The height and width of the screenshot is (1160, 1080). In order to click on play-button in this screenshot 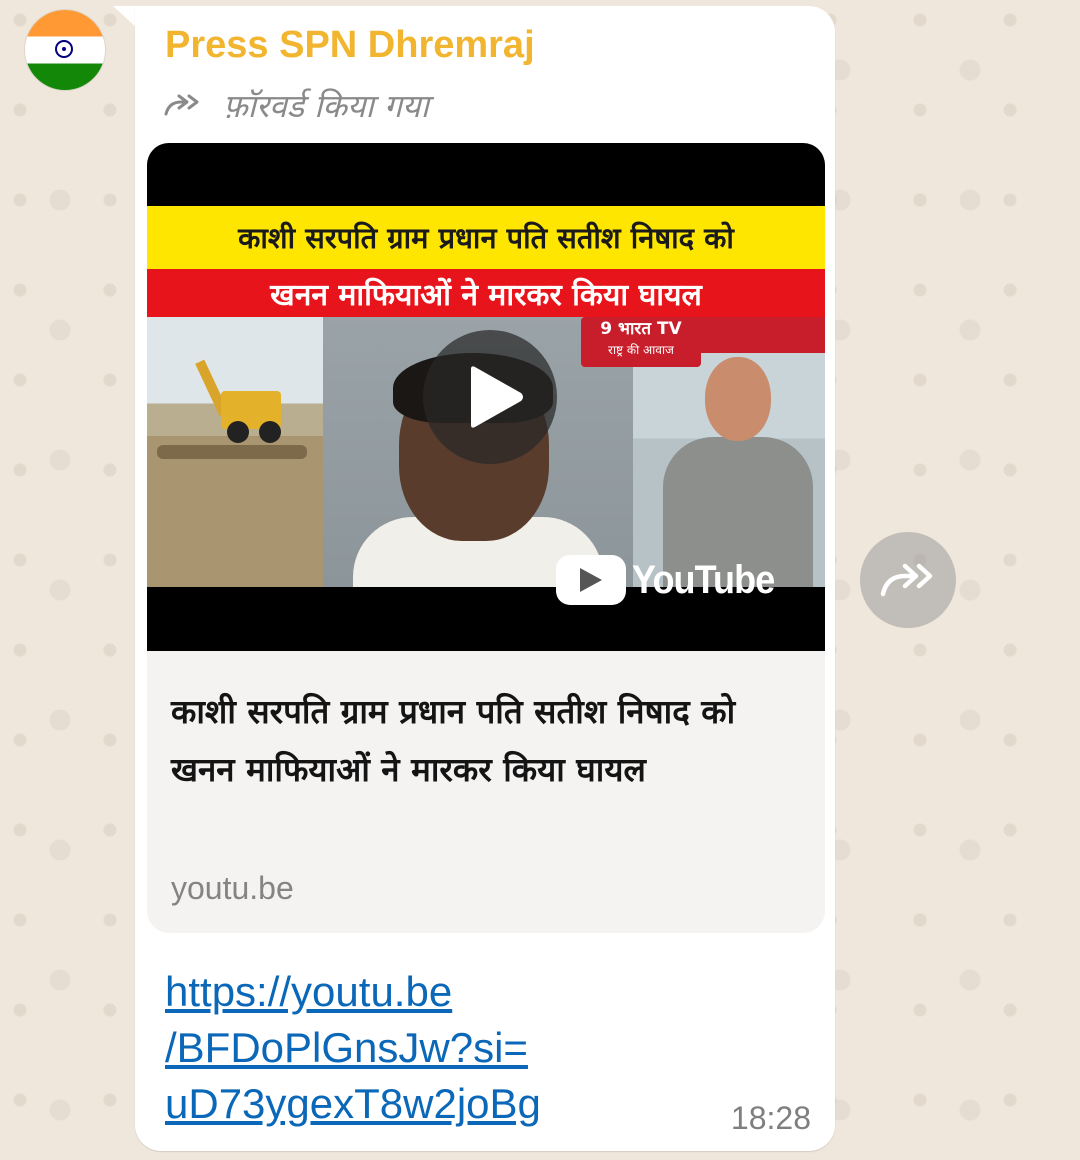, I will do `click(490, 397)`.